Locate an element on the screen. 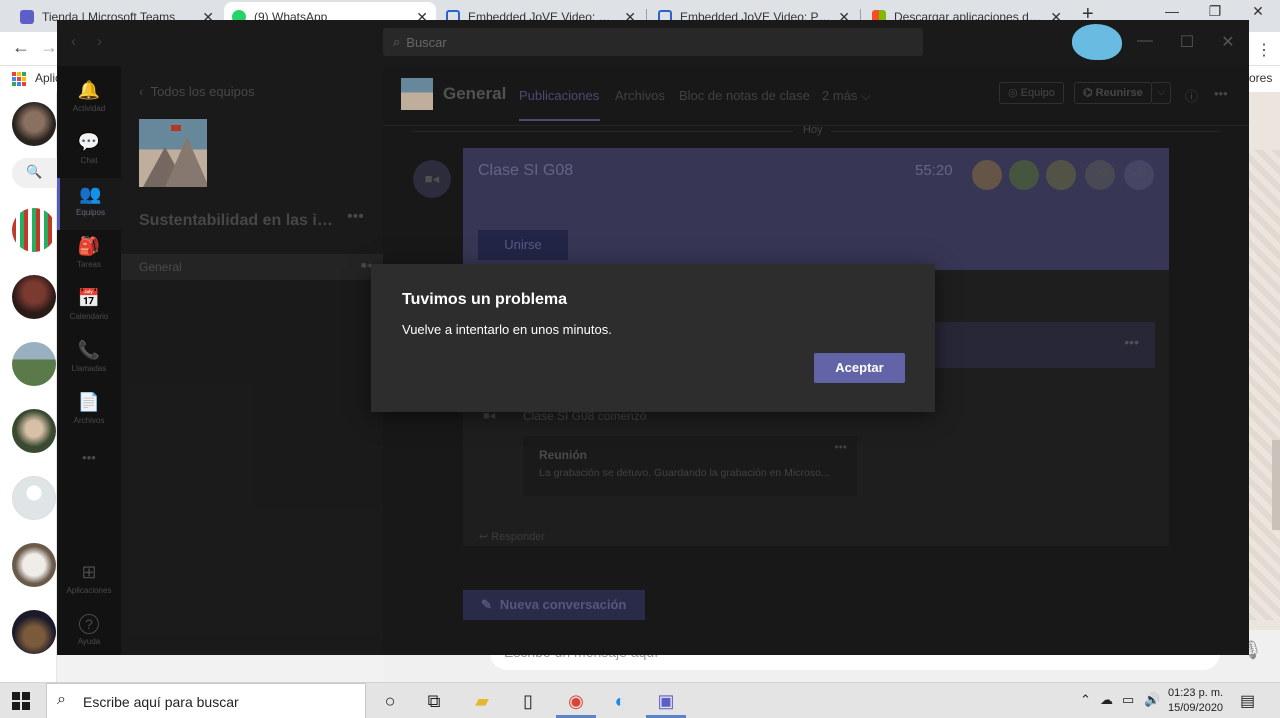  notepad-icon: ▯ is located at coordinates (528, 701).